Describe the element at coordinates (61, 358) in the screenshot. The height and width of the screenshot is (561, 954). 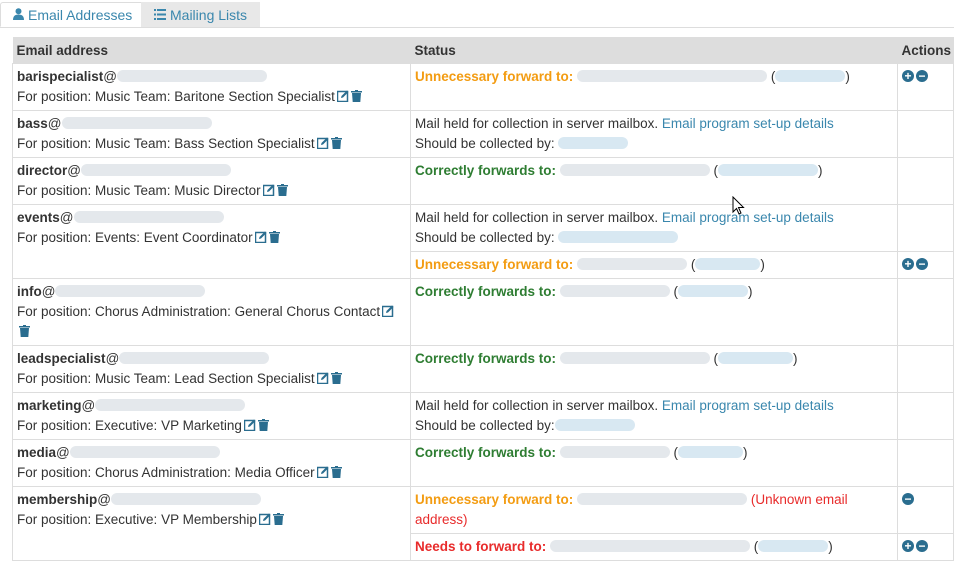
I see `email-address: leadspecialist` at that location.